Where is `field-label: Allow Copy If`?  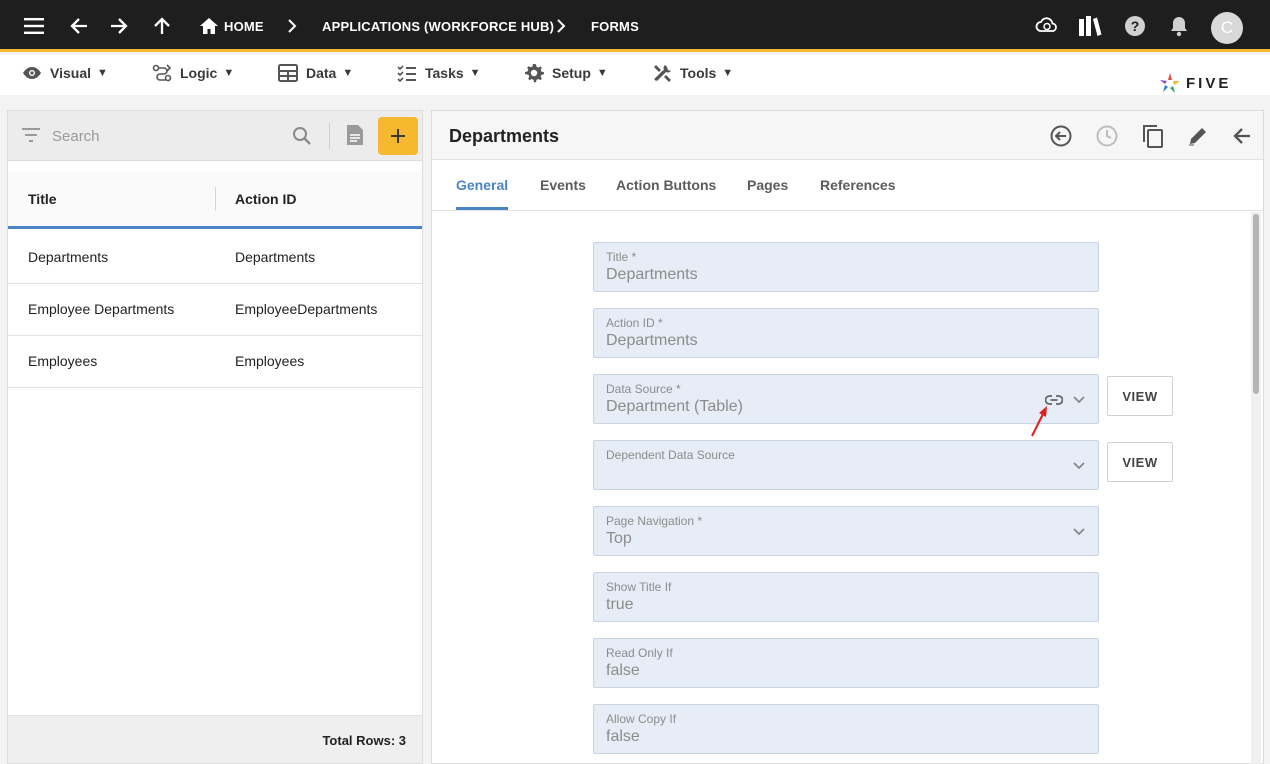
field-label: Allow Copy If is located at coordinates (641, 719).